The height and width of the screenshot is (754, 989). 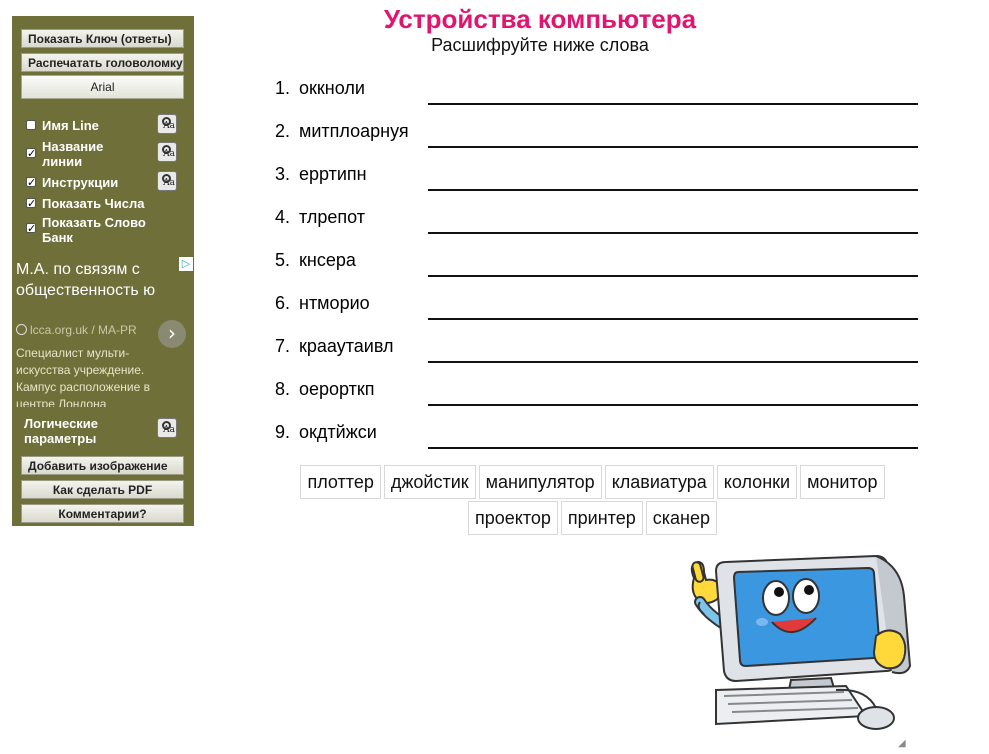 I want to click on scrambled-word: оерорткп, so click(x=337, y=389).